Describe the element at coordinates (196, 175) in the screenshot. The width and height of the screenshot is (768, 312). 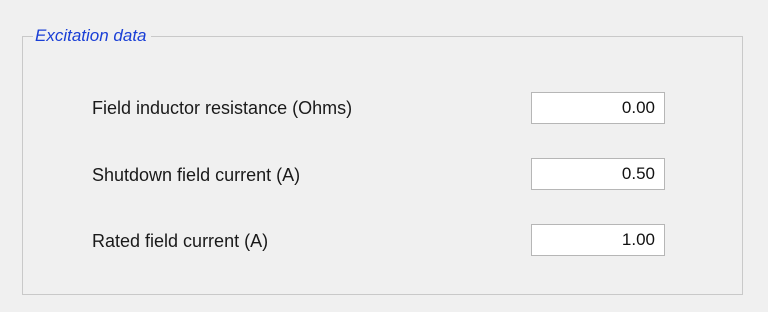
I see `shutdown-field-current-label: Shutdown field current (A)` at that location.